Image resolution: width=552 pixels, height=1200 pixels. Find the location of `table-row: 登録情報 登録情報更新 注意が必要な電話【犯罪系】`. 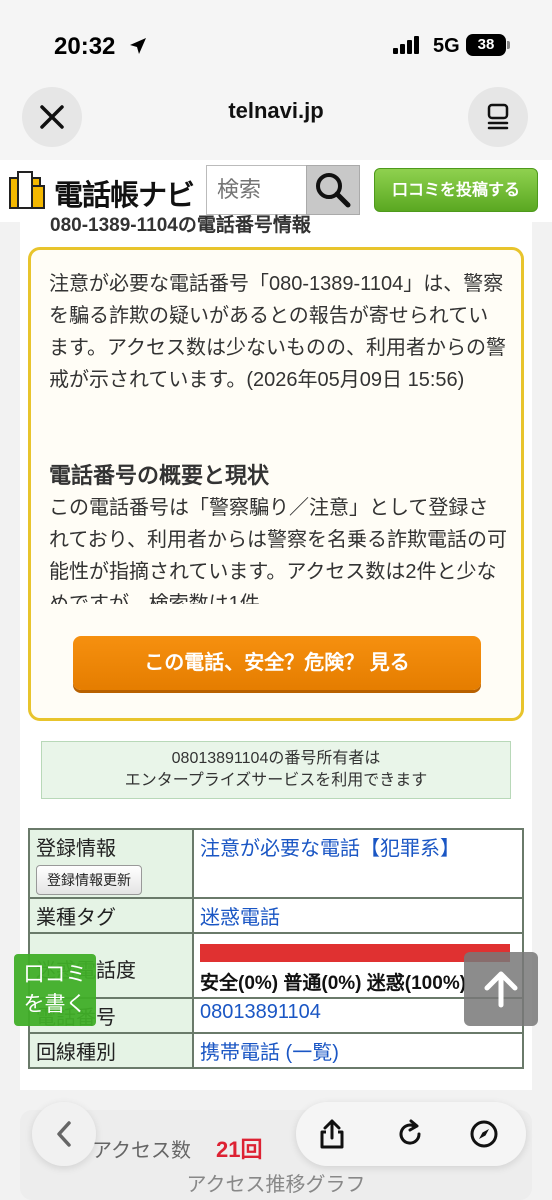

table-row: 登録情報 登録情報更新 注意が必要な電話【犯罪系】 is located at coordinates (276, 863).